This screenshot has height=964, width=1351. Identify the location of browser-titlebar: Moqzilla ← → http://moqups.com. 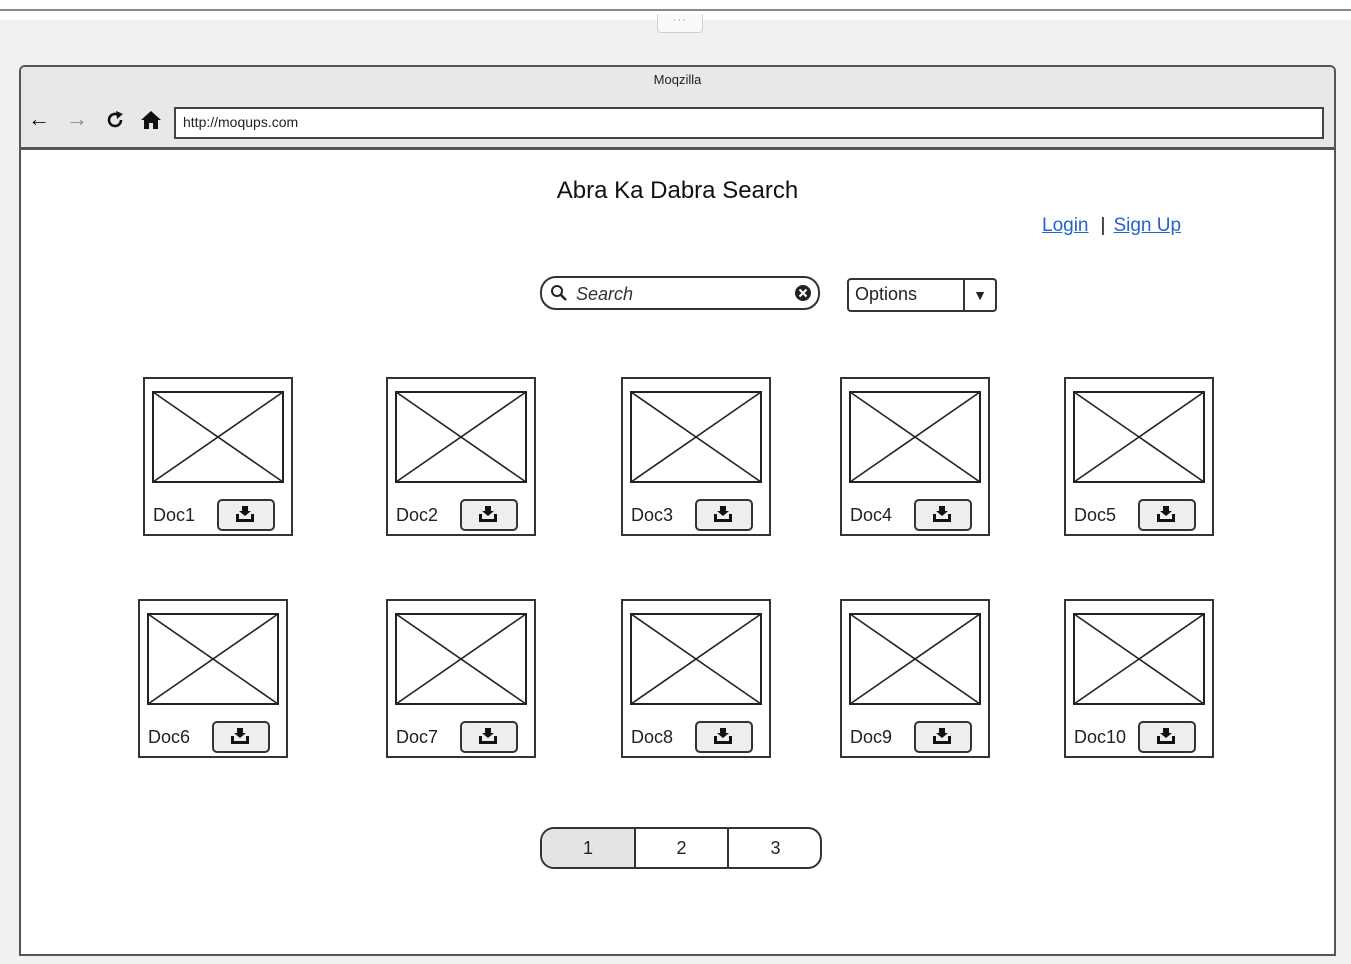
(677, 108).